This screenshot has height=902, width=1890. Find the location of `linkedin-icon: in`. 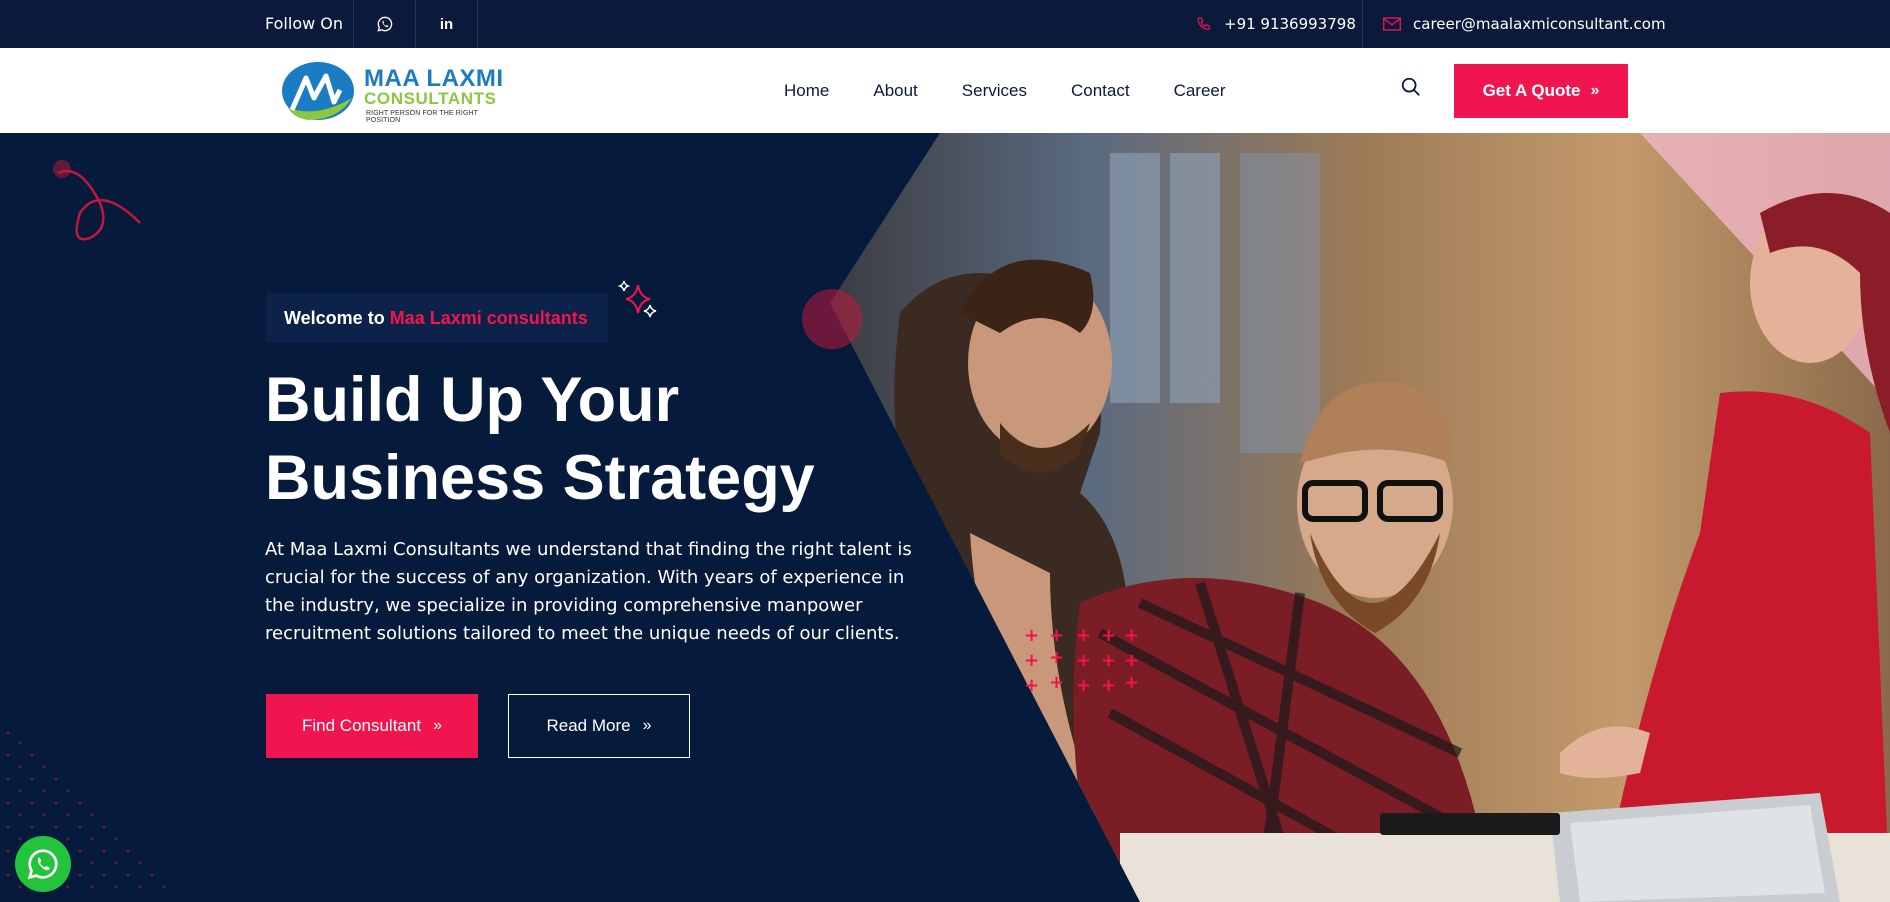

linkedin-icon: in is located at coordinates (446, 24).